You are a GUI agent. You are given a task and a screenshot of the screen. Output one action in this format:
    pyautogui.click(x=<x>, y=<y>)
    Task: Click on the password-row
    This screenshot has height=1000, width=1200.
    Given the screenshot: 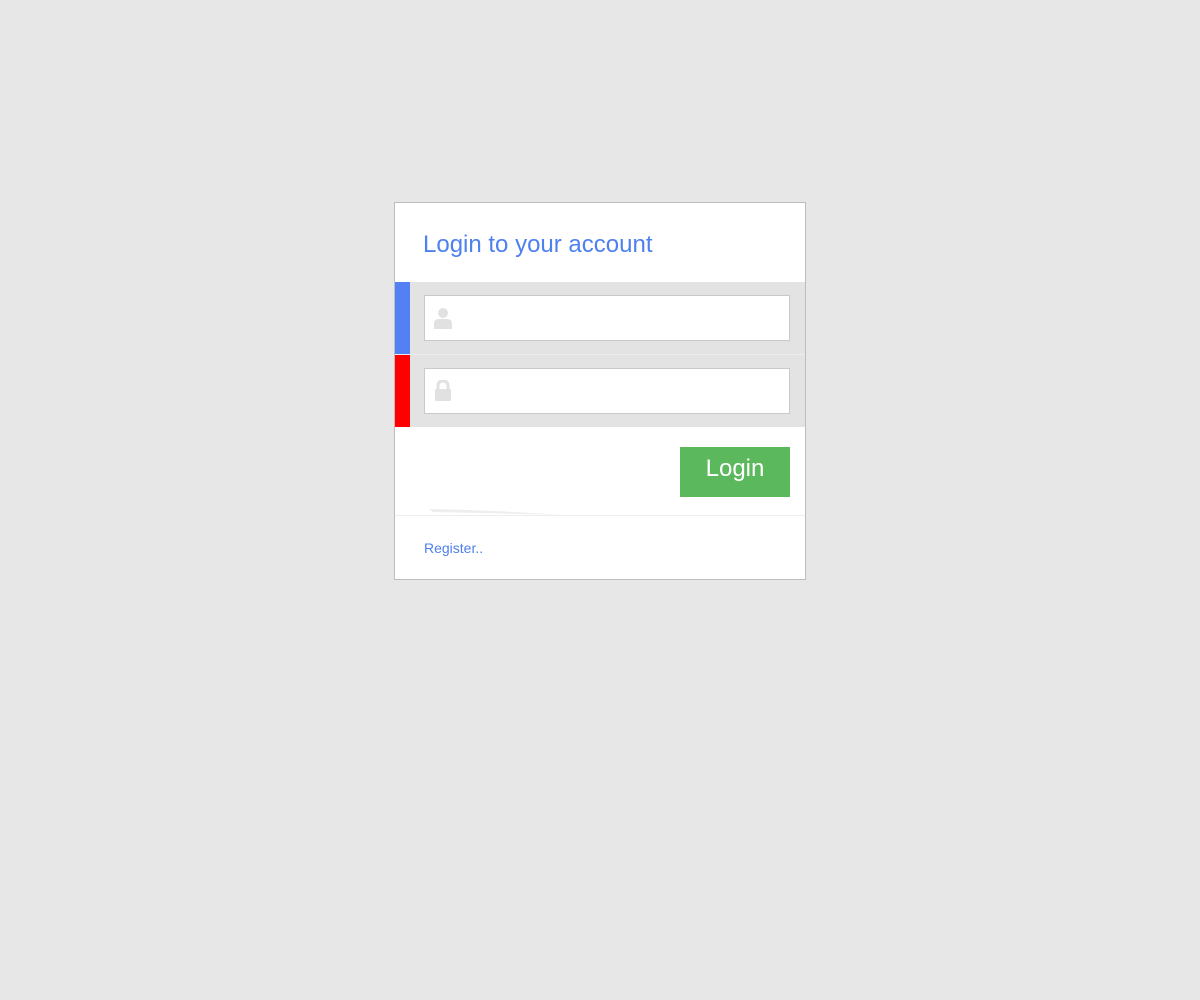 What is the action you would take?
    pyautogui.click(x=600, y=391)
    